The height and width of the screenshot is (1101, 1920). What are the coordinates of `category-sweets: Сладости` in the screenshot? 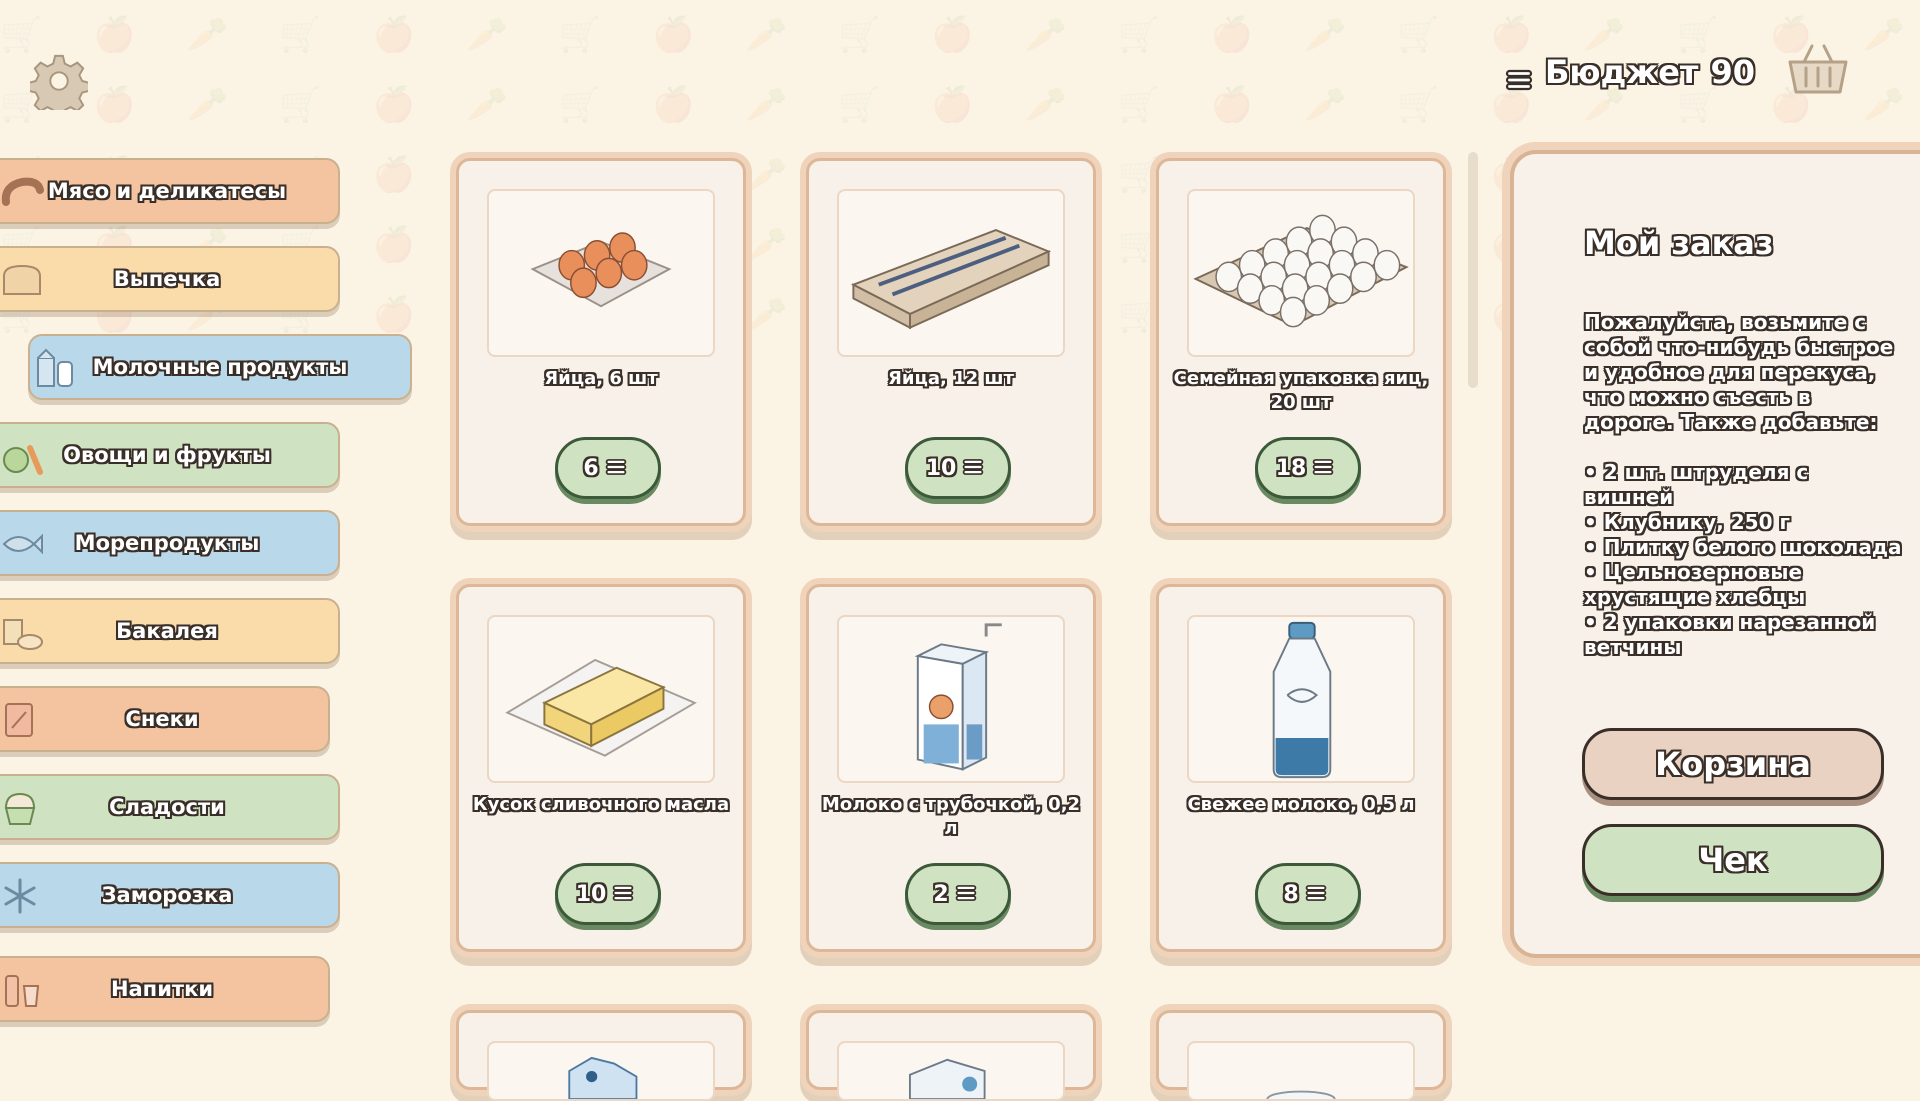 It's located at (170, 807).